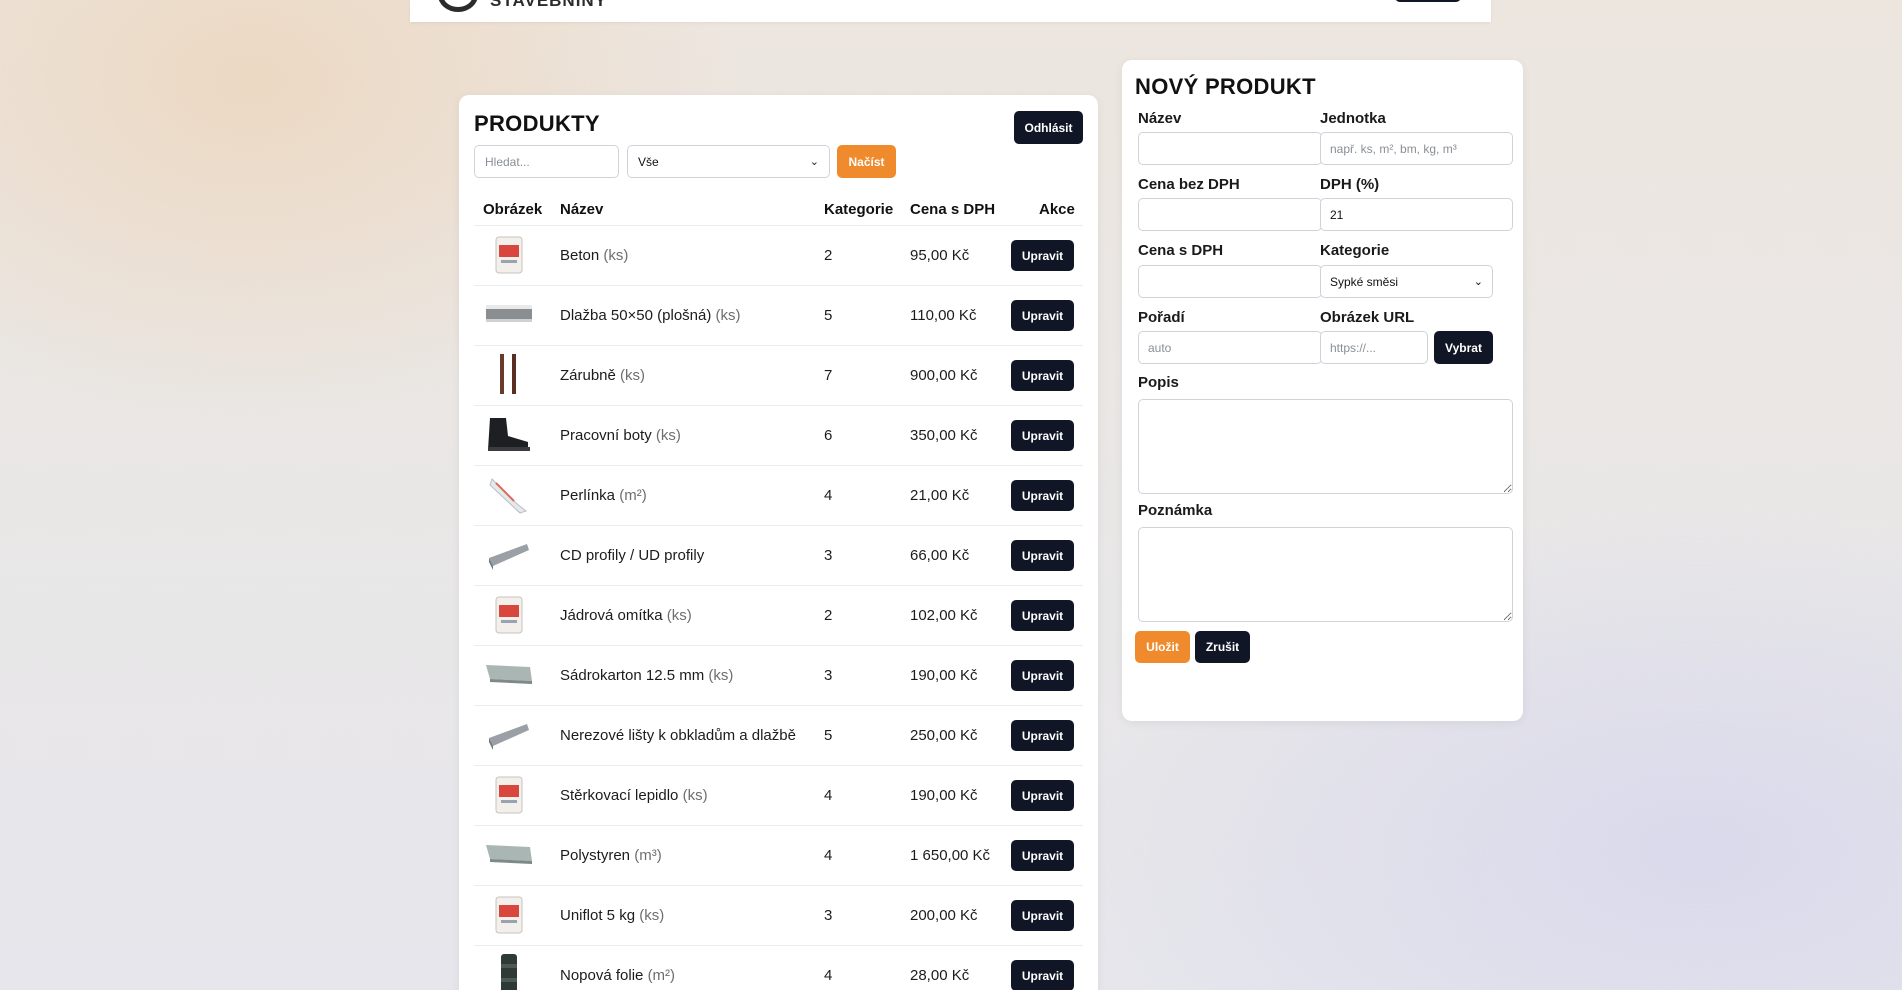 This screenshot has width=1902, height=990. I want to click on product-price: 95,00 Kč, so click(940, 255).